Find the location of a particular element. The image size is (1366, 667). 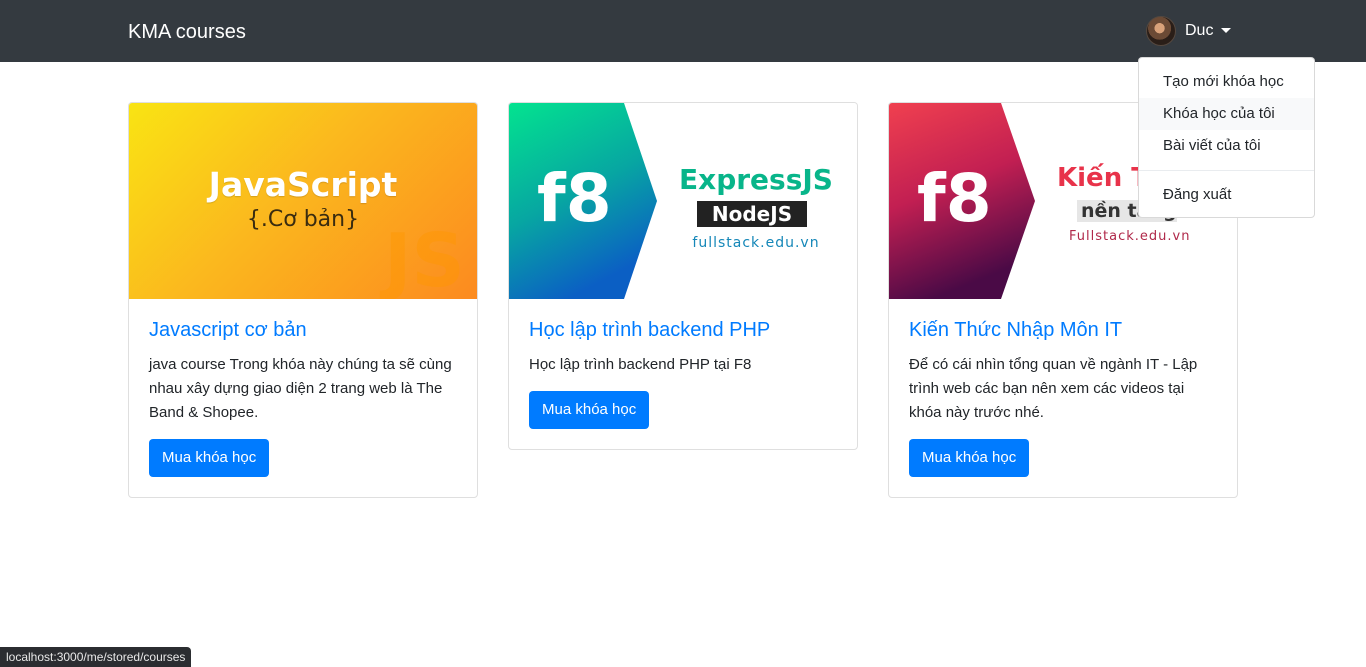

avatar is located at coordinates (1161, 31).